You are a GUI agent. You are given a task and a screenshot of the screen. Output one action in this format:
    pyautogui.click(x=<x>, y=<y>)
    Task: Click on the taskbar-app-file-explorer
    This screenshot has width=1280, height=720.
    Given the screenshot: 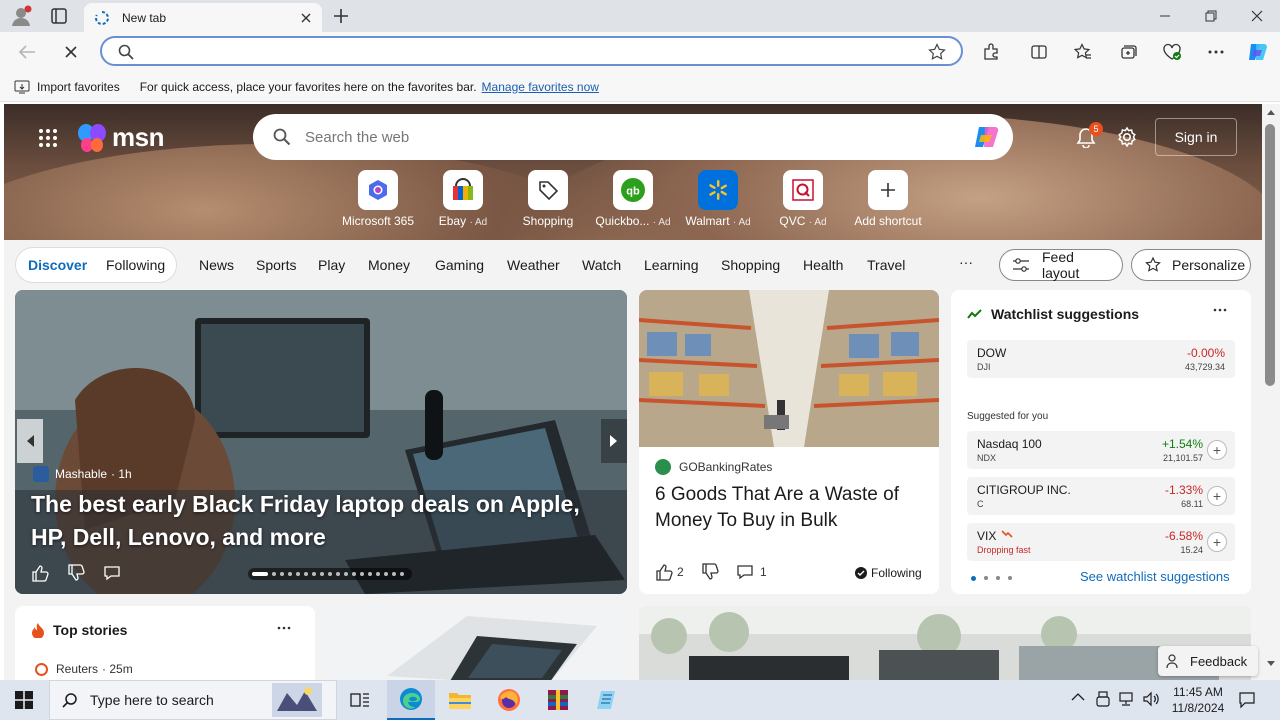 What is the action you would take?
    pyautogui.click(x=460, y=700)
    